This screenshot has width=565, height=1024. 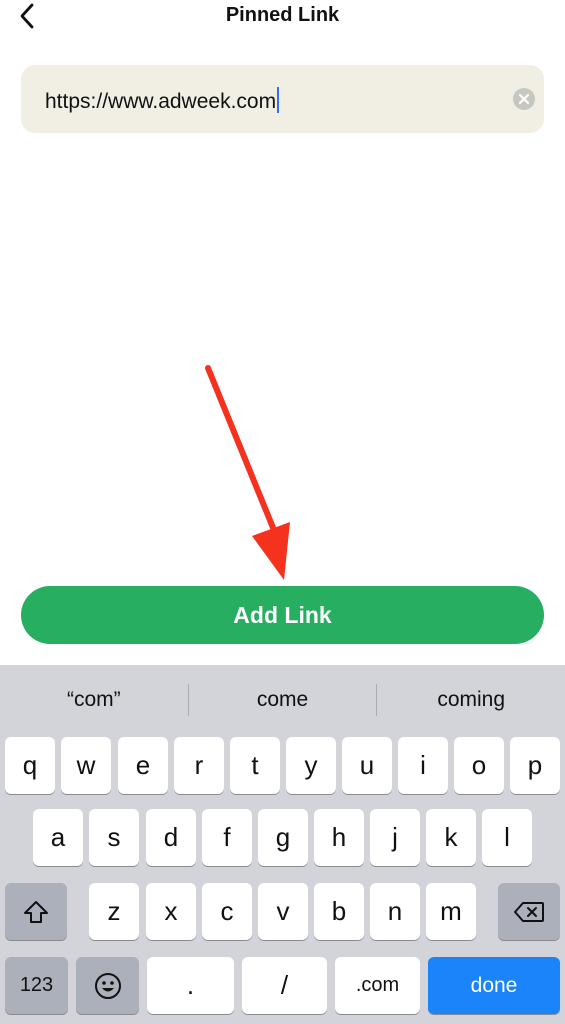 I want to click on key-letter: e, so click(x=143, y=765).